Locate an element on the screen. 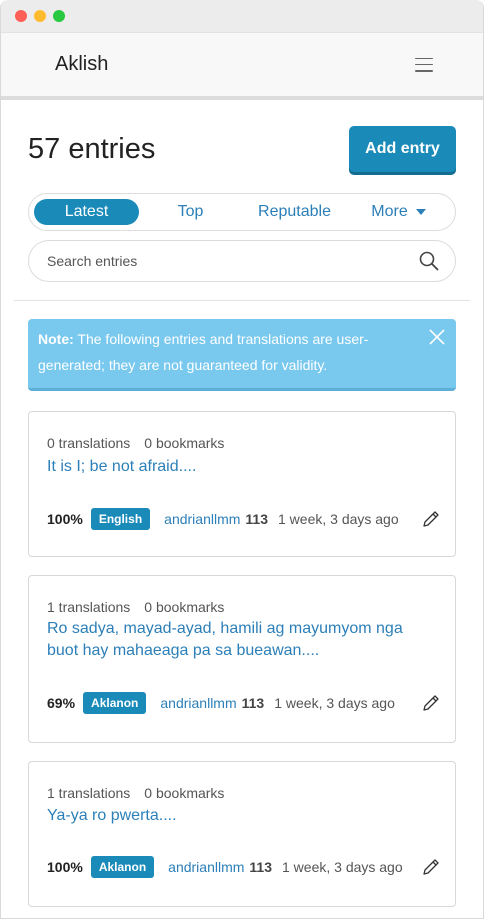 This screenshot has height=919, width=484. sort-tabs: Latest Top Reputable More is located at coordinates (242, 212).